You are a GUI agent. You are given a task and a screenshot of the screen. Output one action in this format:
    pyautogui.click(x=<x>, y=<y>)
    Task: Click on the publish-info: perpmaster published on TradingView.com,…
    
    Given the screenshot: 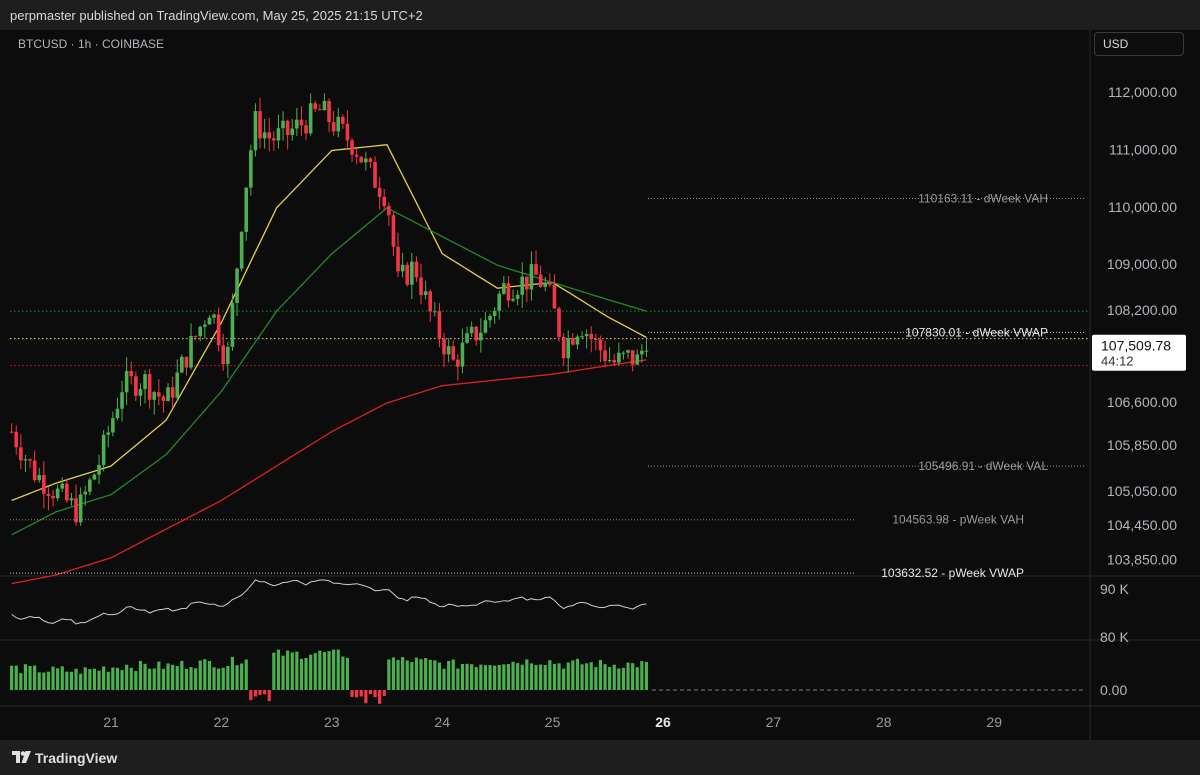 What is the action you would take?
    pyautogui.click(x=216, y=15)
    